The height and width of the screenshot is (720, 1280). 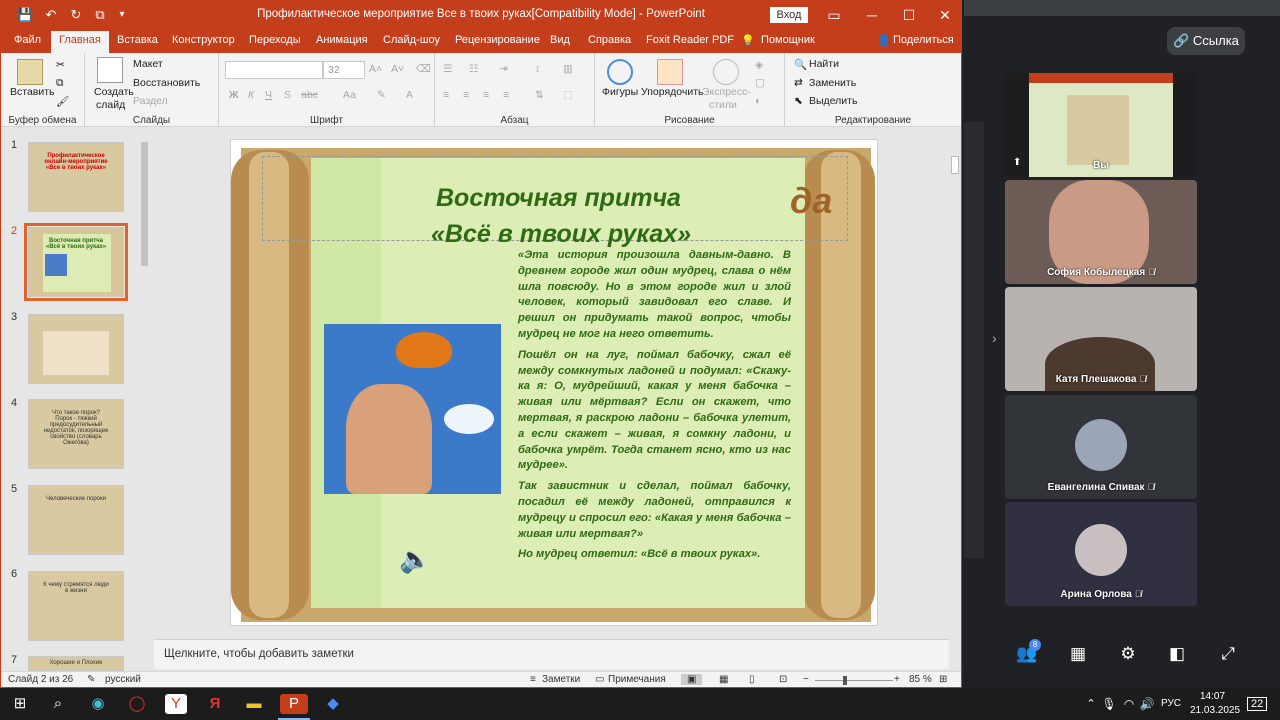 I want to click on participant-tile-self: ⬆ Вы, so click(x=1101, y=125).